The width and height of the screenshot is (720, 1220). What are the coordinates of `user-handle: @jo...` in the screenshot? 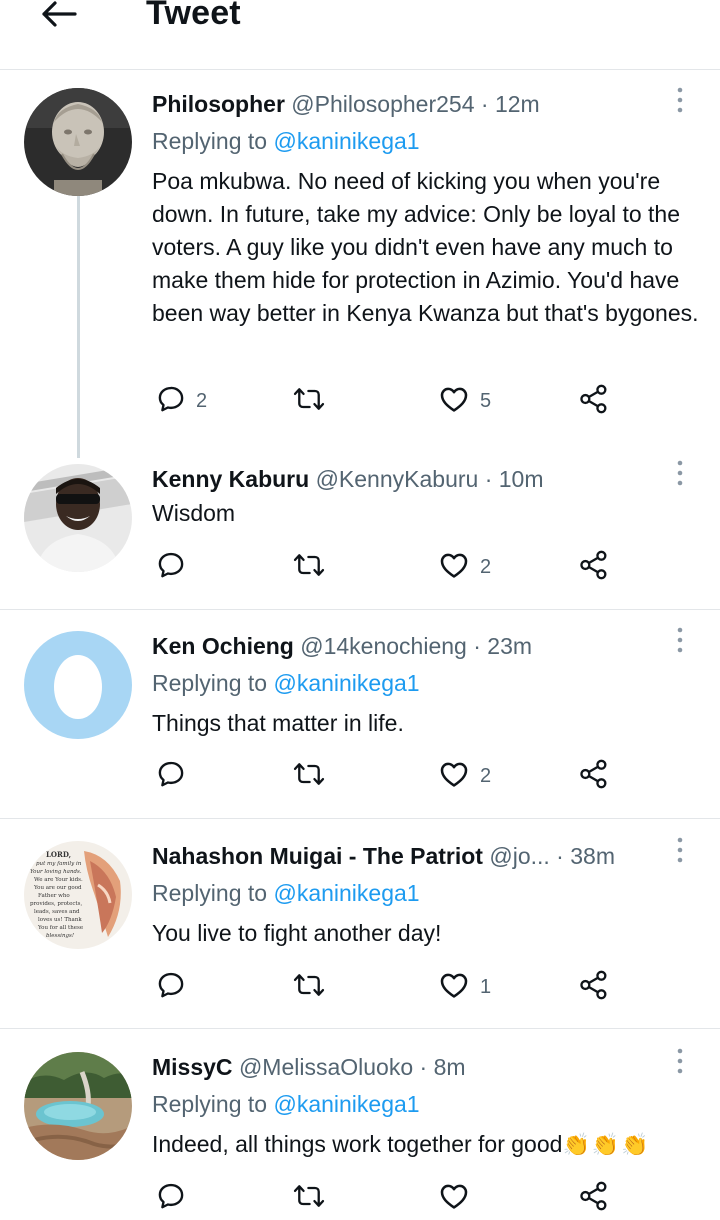 It's located at (519, 856).